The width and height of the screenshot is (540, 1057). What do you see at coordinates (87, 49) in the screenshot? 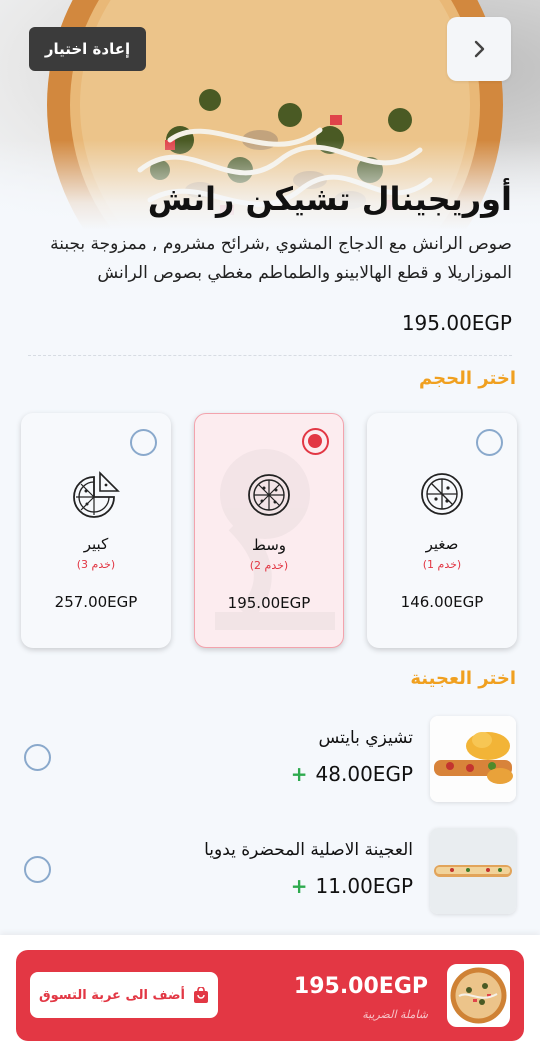
I see `reset-selection-button: إعادة اختيار` at bounding box center [87, 49].